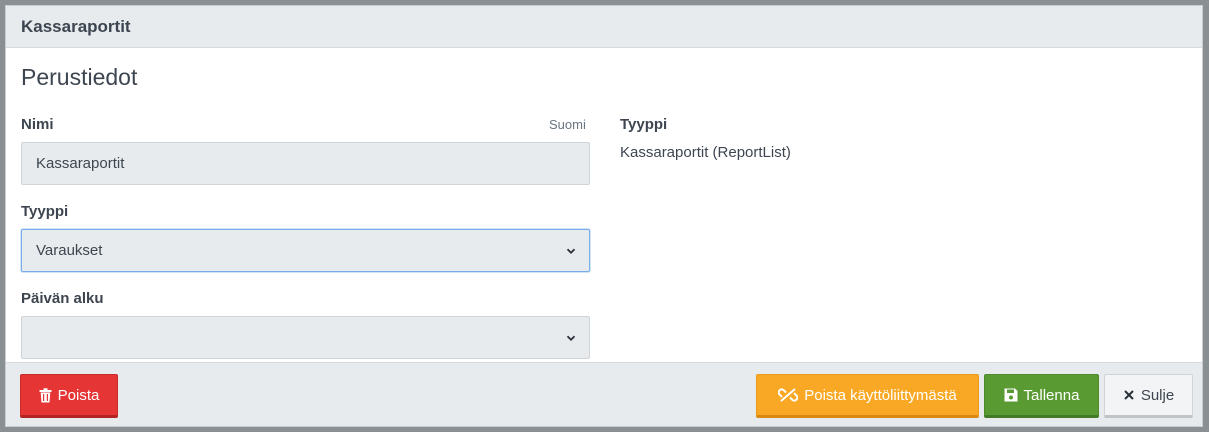 The width and height of the screenshot is (1209, 432). I want to click on delete-button: Poista, so click(69, 396).